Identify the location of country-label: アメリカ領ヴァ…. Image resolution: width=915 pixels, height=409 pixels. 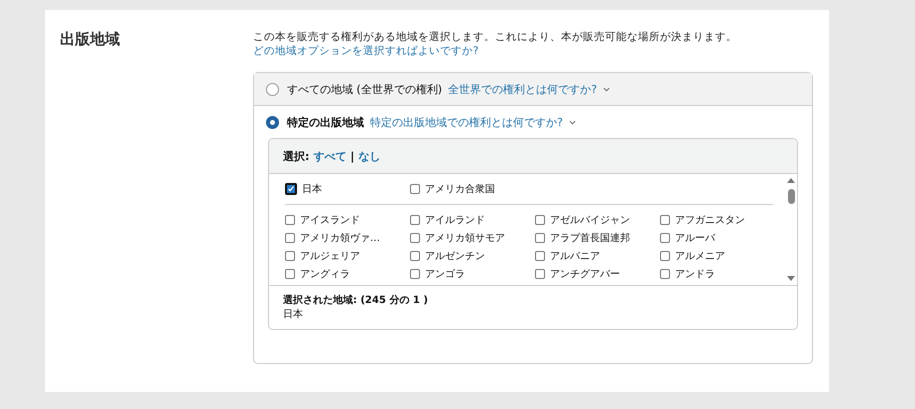
(340, 238).